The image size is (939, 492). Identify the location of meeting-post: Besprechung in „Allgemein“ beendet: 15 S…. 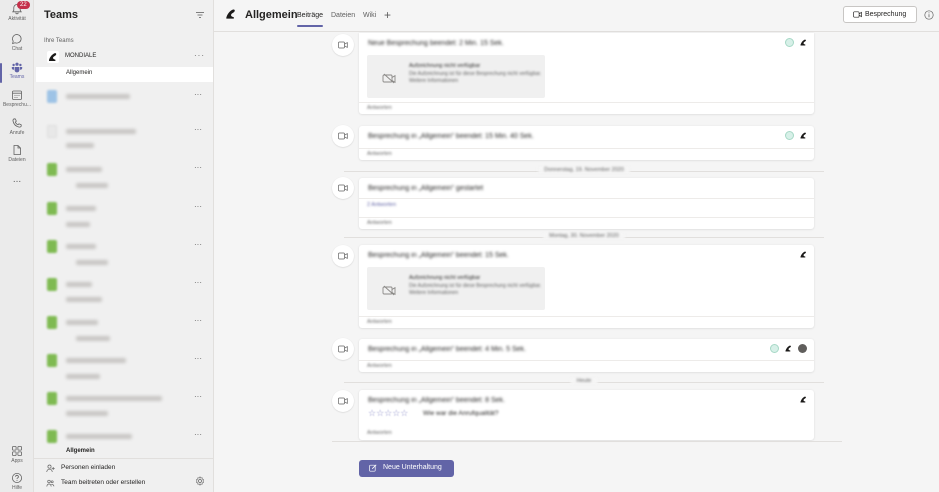
(586, 286).